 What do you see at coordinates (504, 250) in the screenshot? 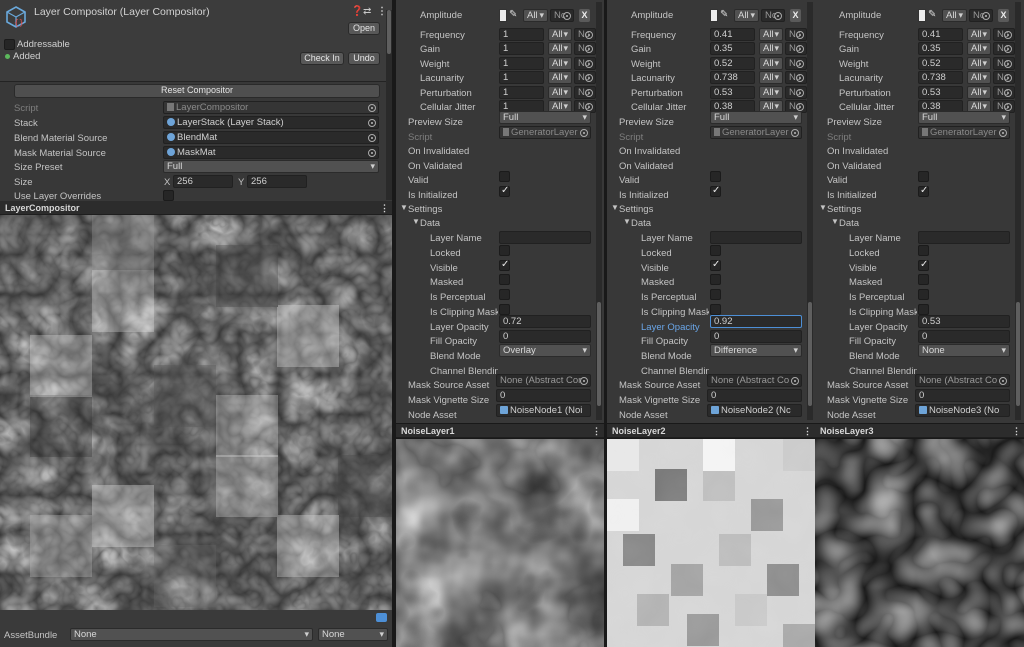
I see `locked-checkbox` at bounding box center [504, 250].